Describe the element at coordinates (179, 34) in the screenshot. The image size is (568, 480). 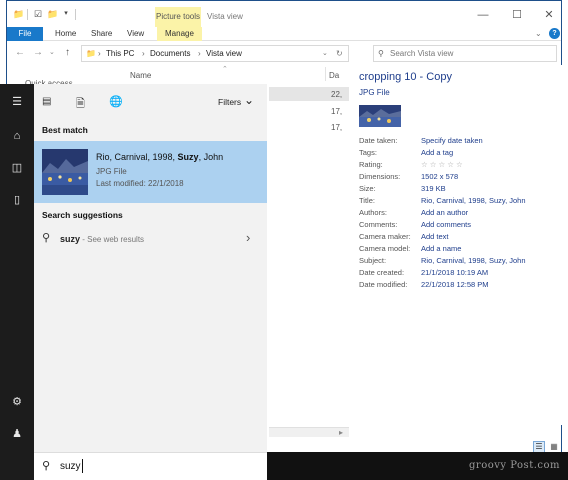
I see `tab-manage: Manage` at that location.